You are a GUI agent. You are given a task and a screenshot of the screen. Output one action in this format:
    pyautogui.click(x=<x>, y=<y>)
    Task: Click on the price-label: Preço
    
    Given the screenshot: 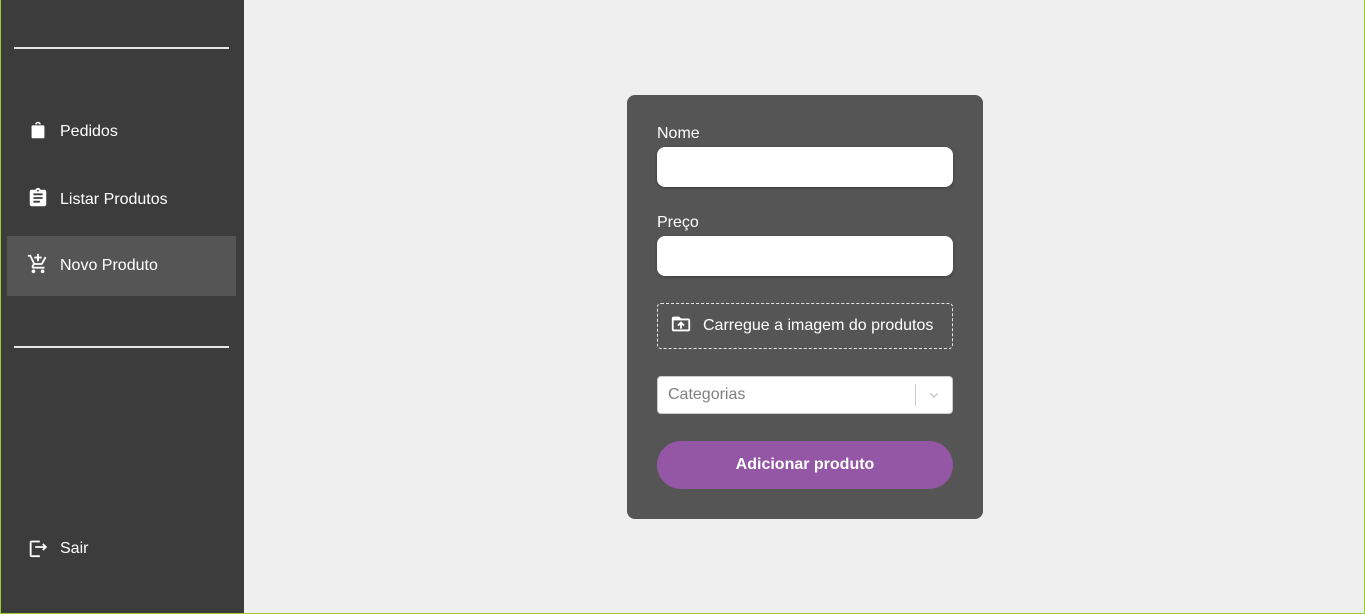 What is the action you would take?
    pyautogui.click(x=678, y=222)
    